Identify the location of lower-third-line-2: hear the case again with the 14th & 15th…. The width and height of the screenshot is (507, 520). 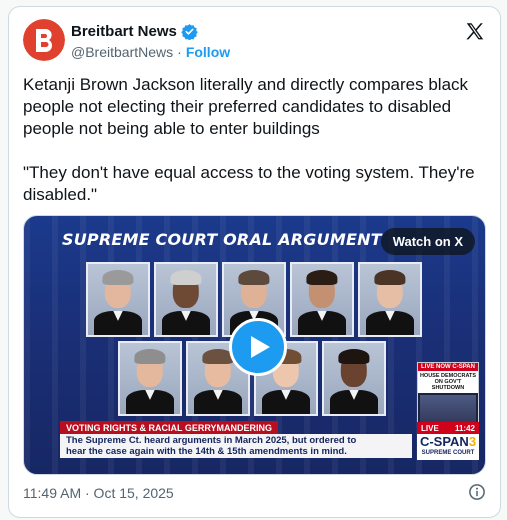
(206, 451).